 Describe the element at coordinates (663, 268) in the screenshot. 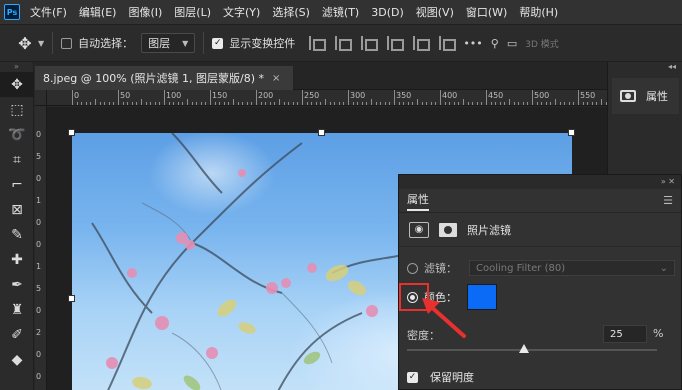

I see `chevron-down-icon: ⌄` at that location.